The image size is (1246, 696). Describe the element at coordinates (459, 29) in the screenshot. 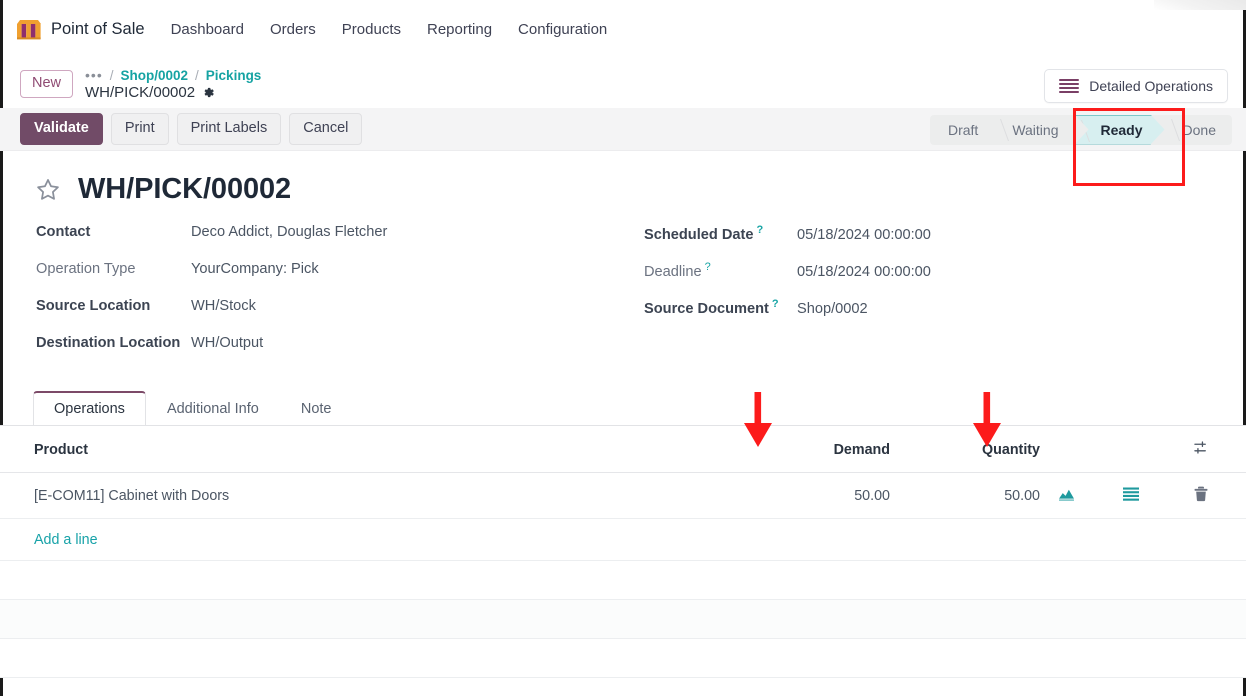

I see `nav-item-reporting: Reporting` at that location.